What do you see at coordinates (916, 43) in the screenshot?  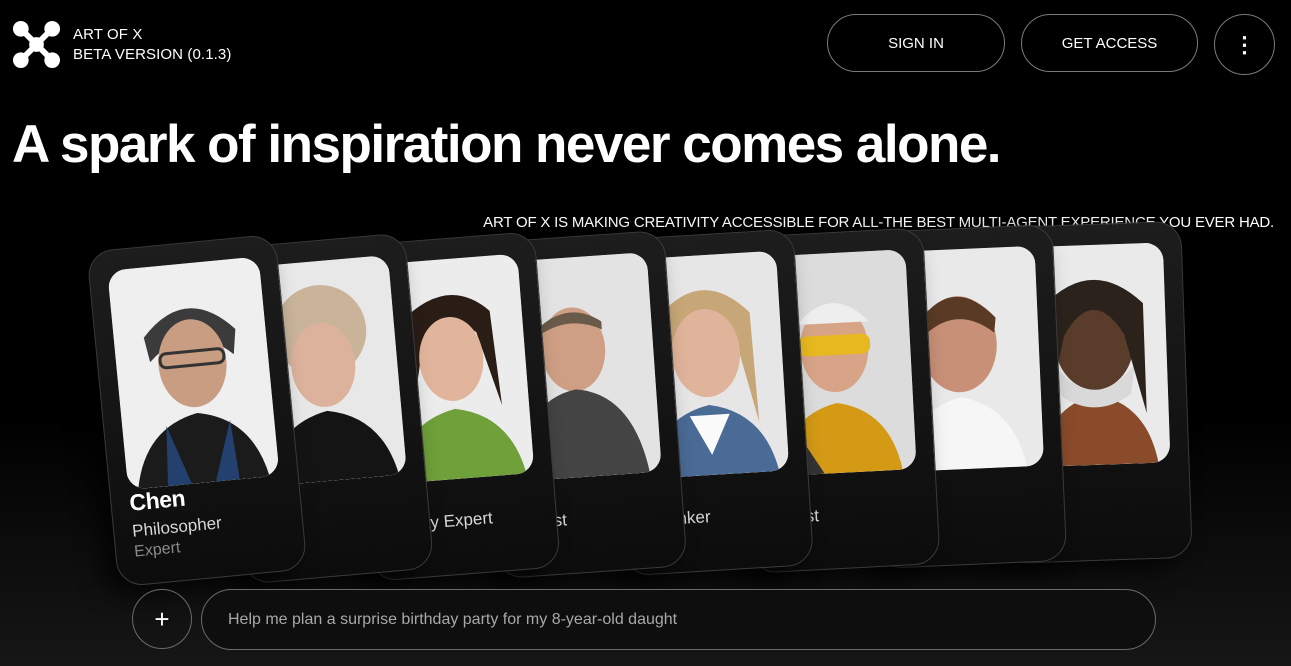 I see `sign-in-button: SIGN IN` at bounding box center [916, 43].